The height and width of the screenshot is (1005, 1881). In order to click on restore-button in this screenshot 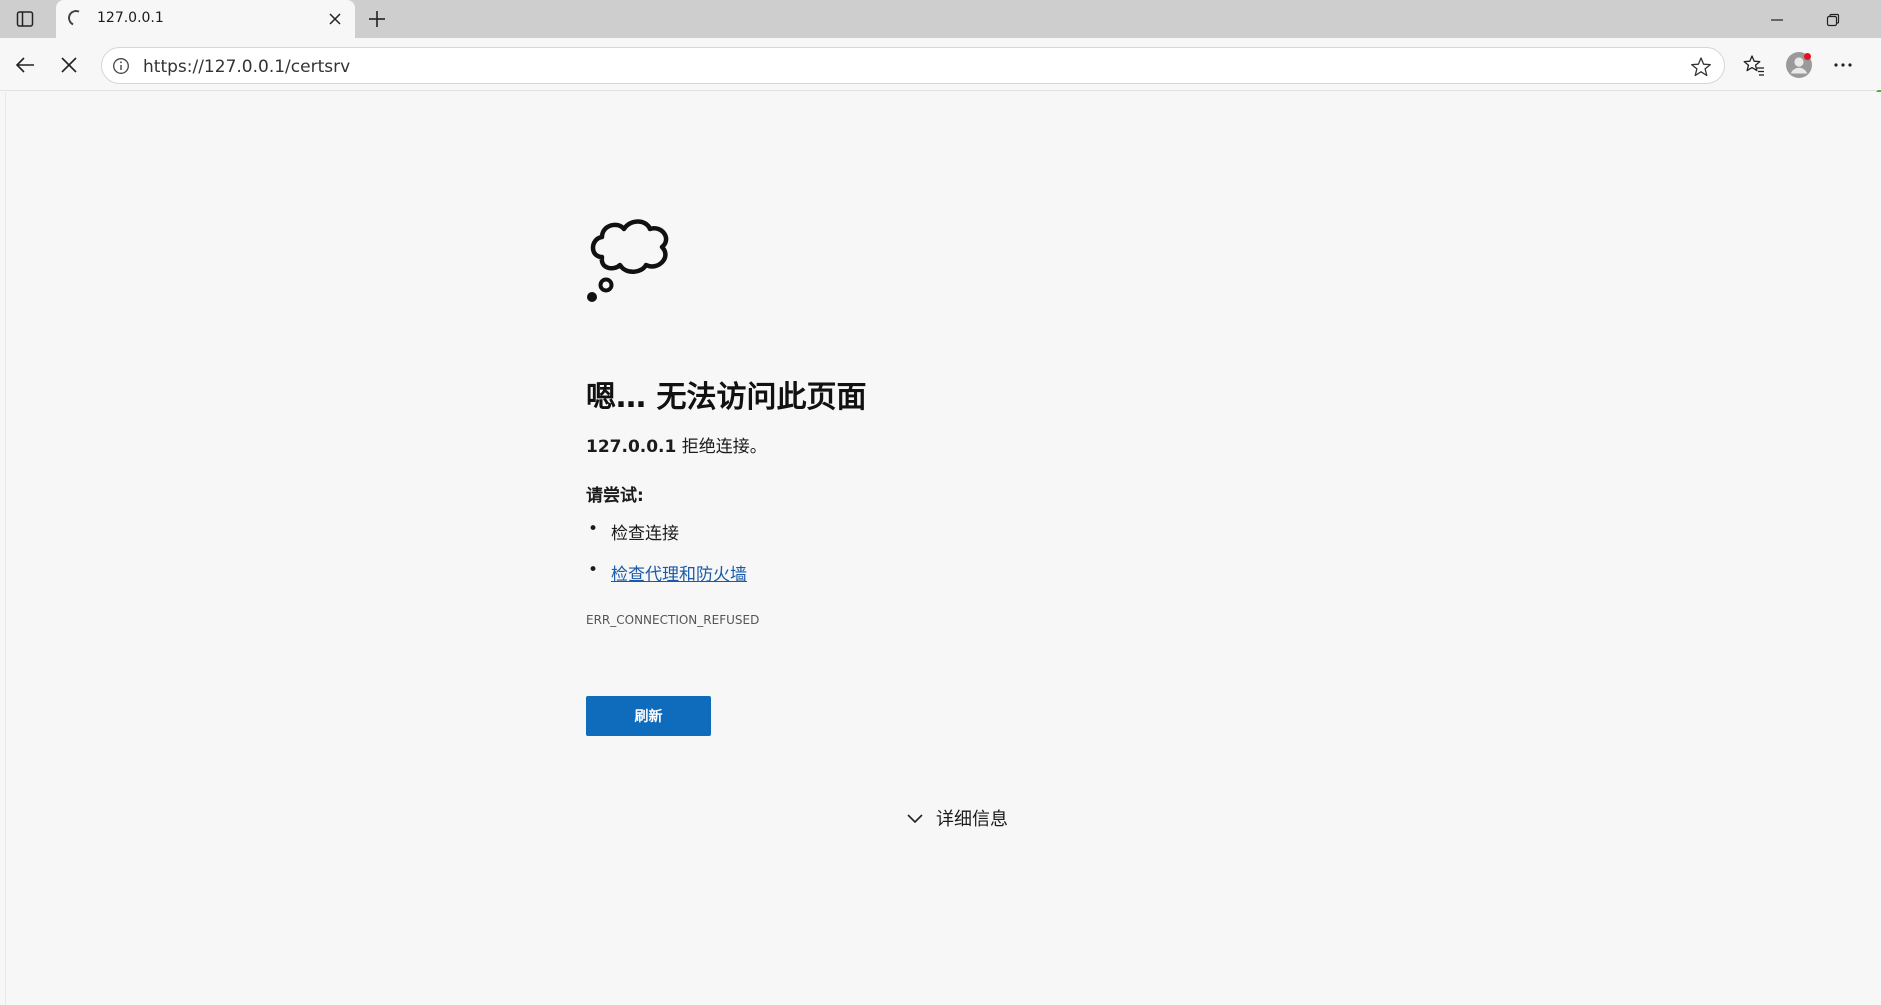, I will do `click(1833, 20)`.